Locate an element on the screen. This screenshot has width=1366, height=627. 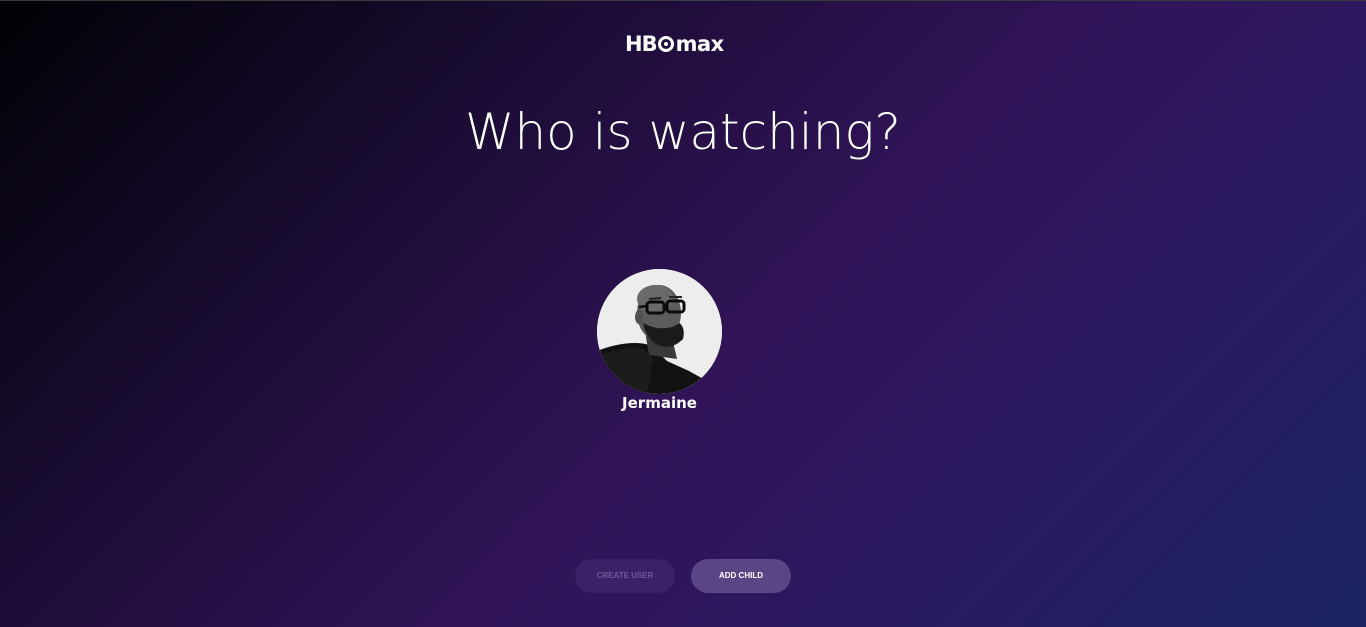
avatar-photo-icon is located at coordinates (659, 331).